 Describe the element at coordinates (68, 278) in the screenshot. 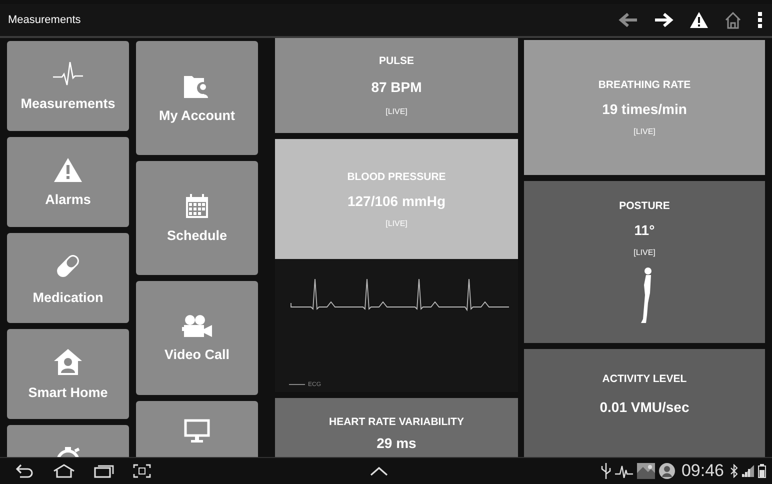

I see `menu-tile: Medication` at that location.